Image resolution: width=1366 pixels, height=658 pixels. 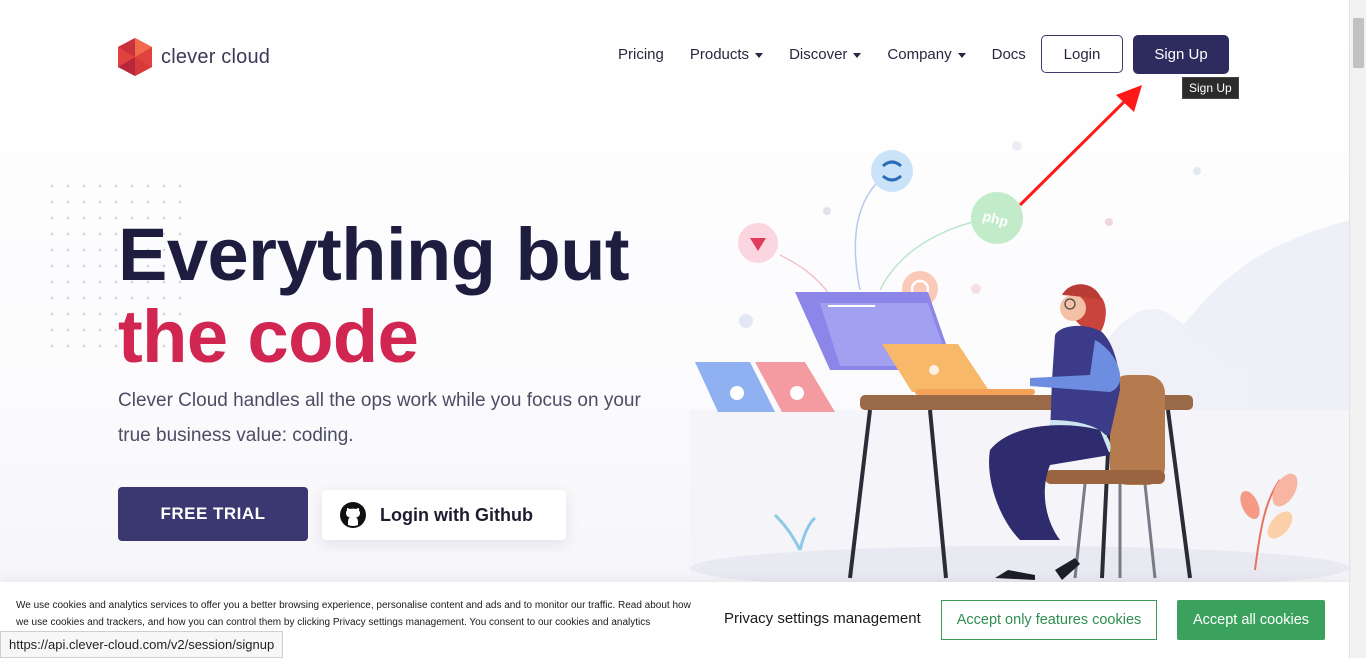 What do you see at coordinates (456, 514) in the screenshot?
I see `github-button-label: Login with Github` at bounding box center [456, 514].